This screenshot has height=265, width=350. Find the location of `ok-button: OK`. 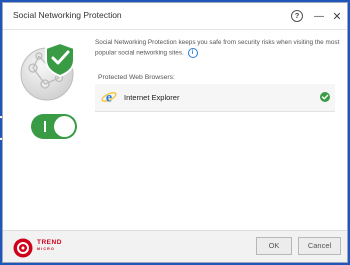

ok-button: OK is located at coordinates (274, 246).